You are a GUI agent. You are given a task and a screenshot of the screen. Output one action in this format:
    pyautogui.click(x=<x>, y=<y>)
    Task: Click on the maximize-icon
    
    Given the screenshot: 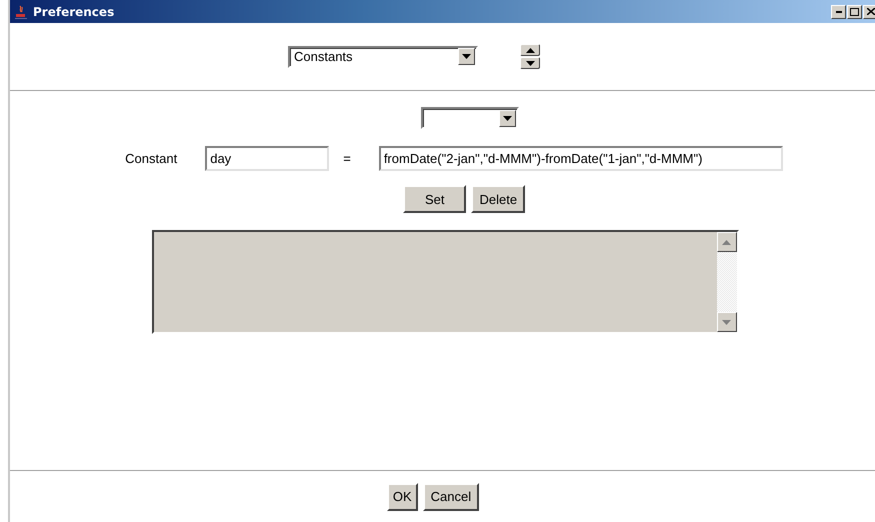 What is the action you would take?
    pyautogui.click(x=854, y=12)
    